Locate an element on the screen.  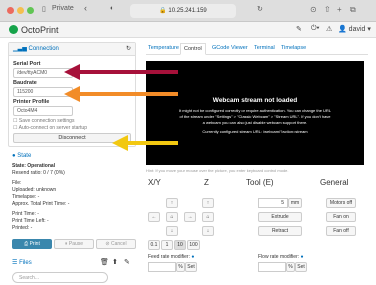
arrow-disconnect is located at coordinates (145, 143).